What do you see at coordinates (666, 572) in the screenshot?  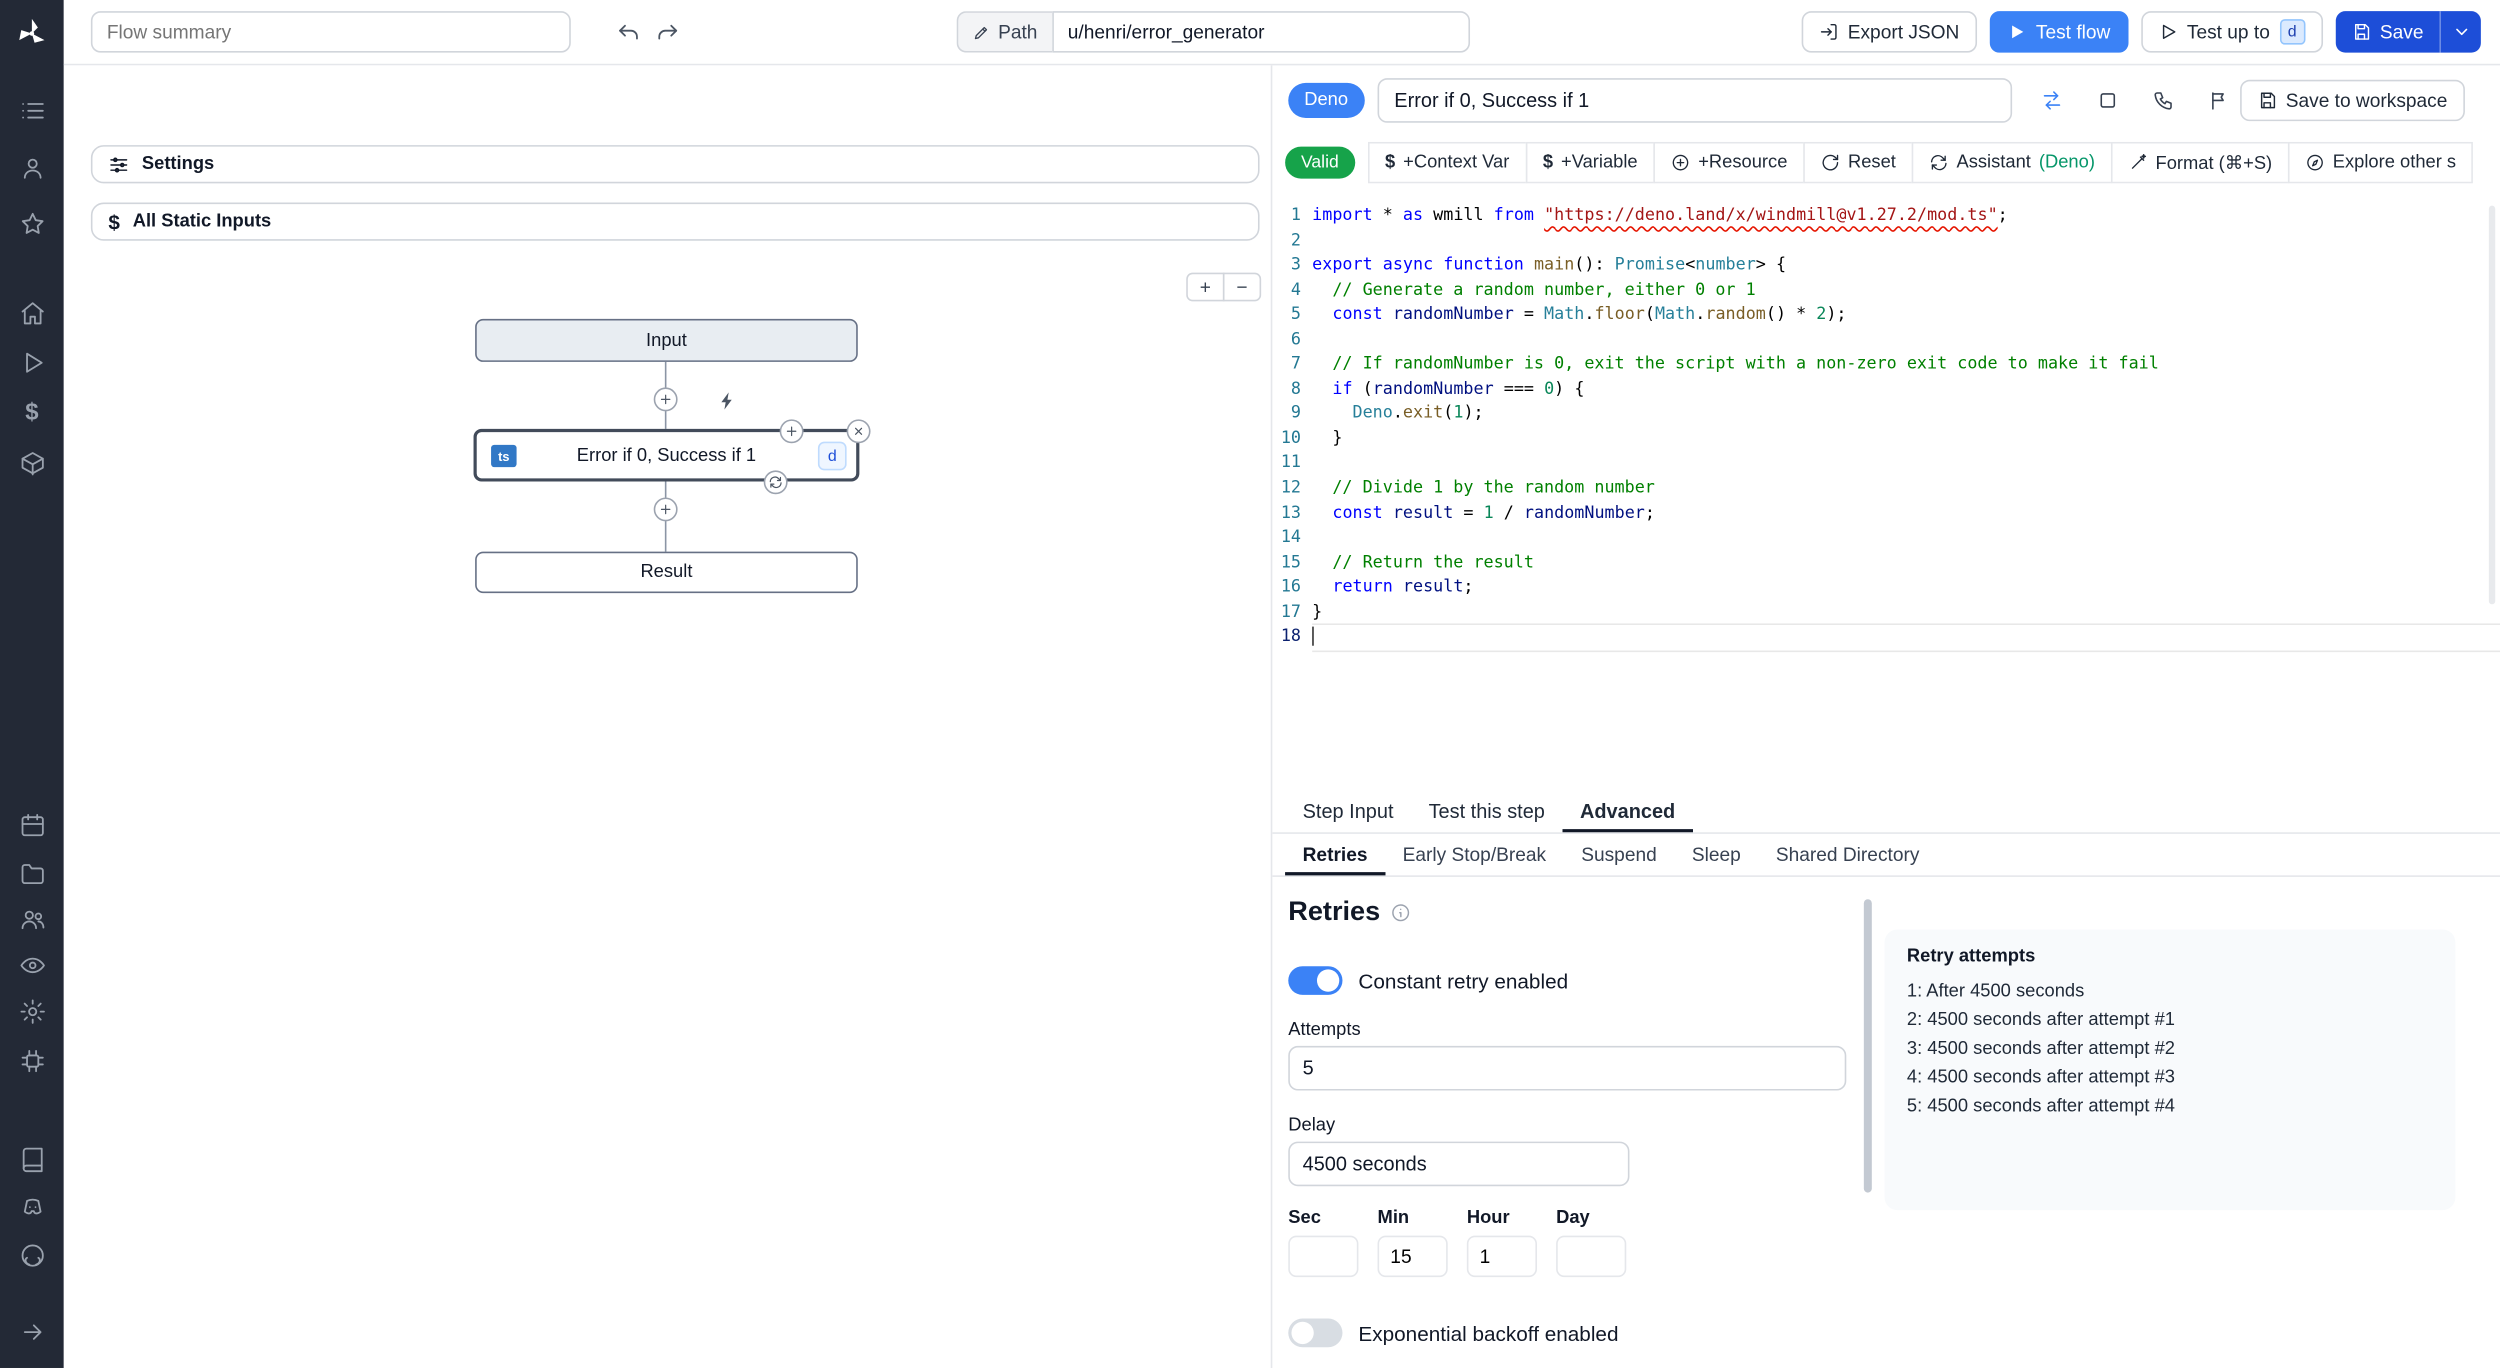 I see `result-node: Result` at bounding box center [666, 572].